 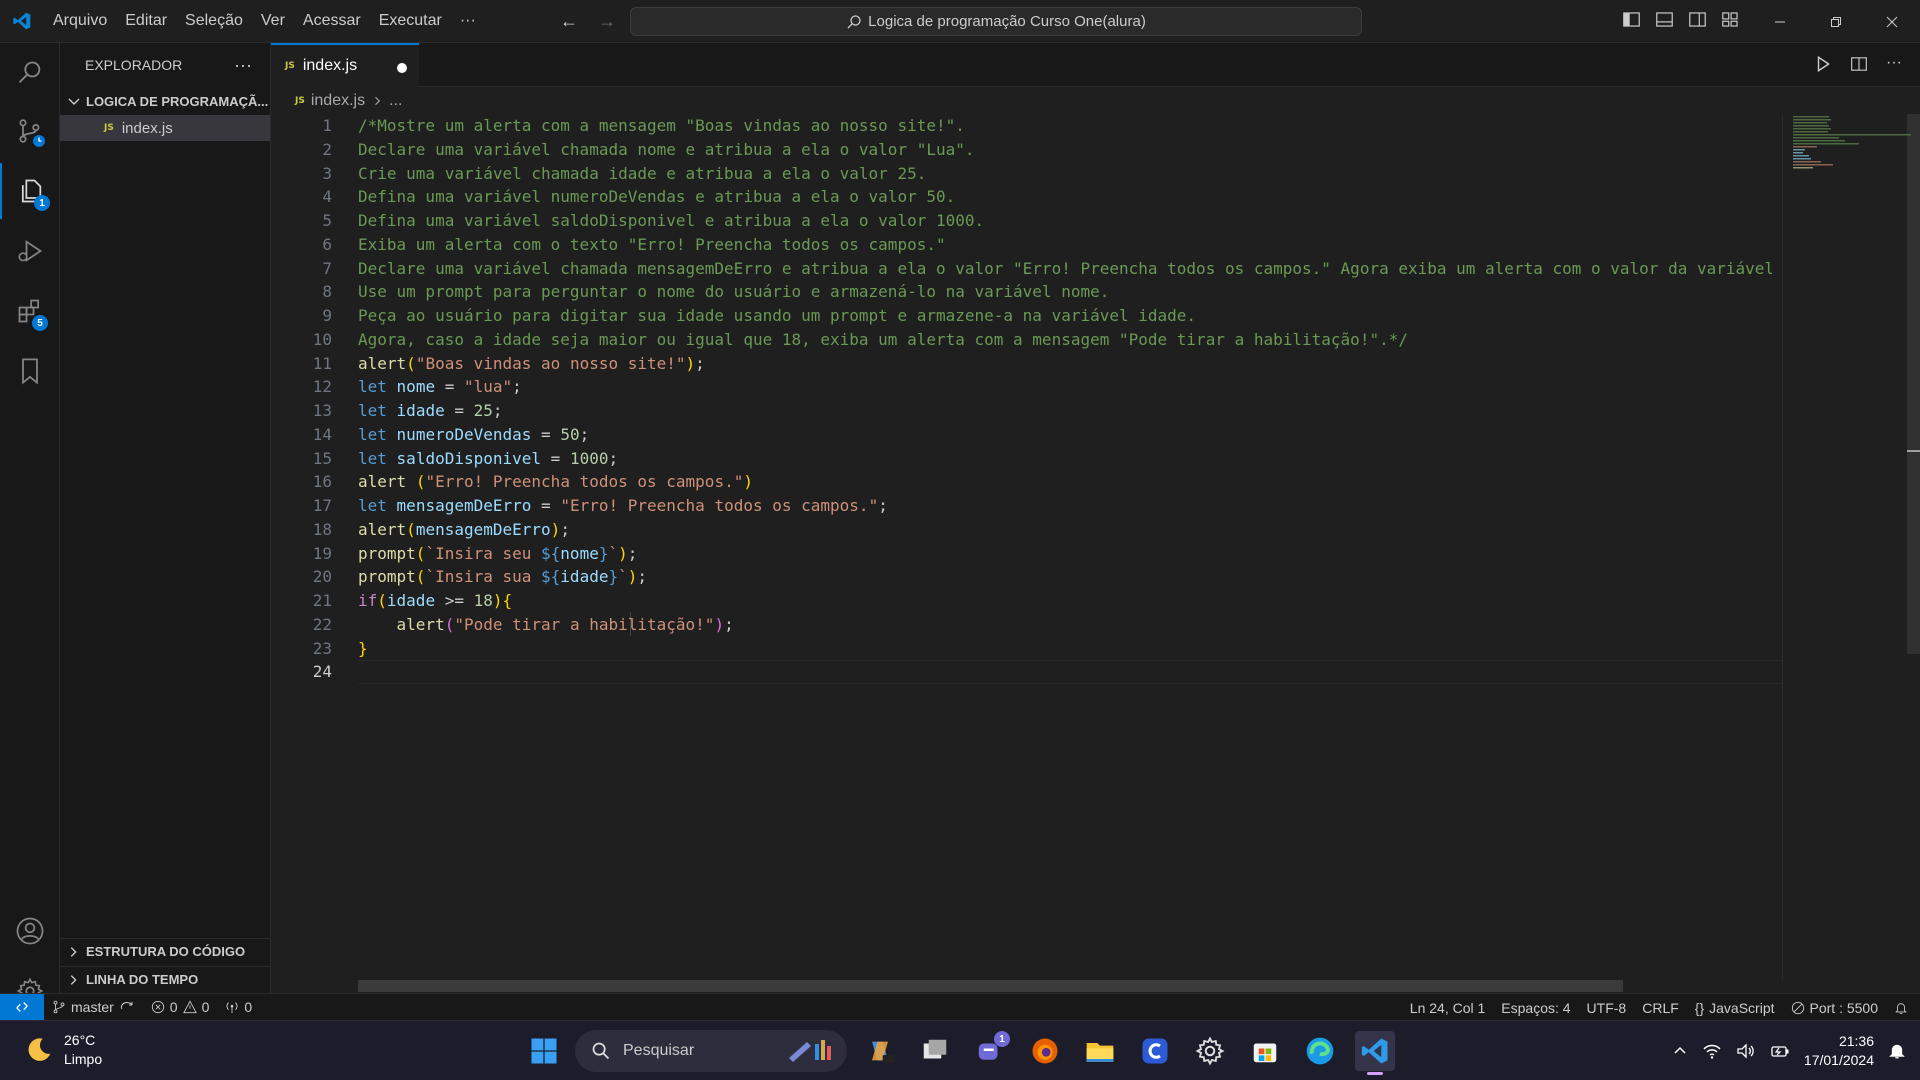 I want to click on moon-icon, so click(x=39, y=1049).